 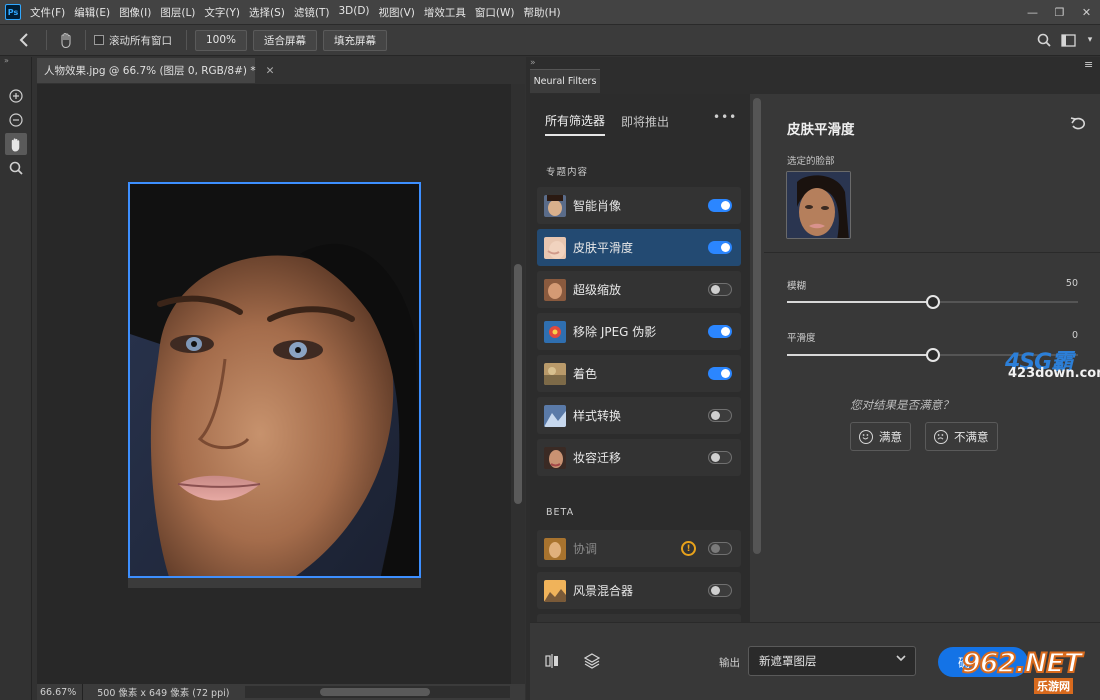 I want to click on watermark-962-logo: 962.NET 乐游网, so click(x=1027, y=670).